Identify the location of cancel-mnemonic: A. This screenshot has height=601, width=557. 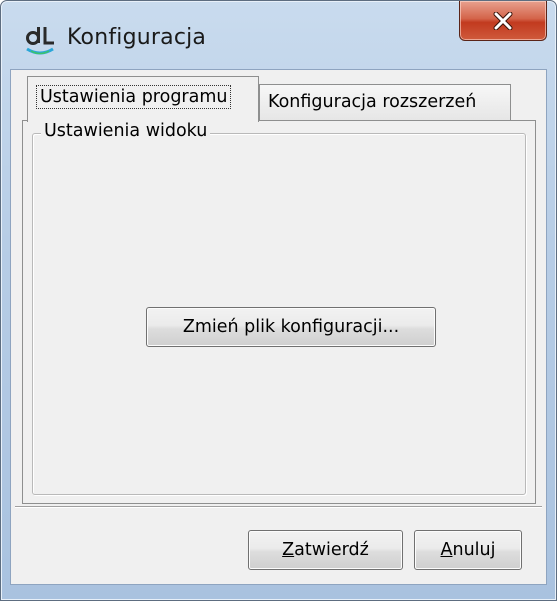
(446, 550).